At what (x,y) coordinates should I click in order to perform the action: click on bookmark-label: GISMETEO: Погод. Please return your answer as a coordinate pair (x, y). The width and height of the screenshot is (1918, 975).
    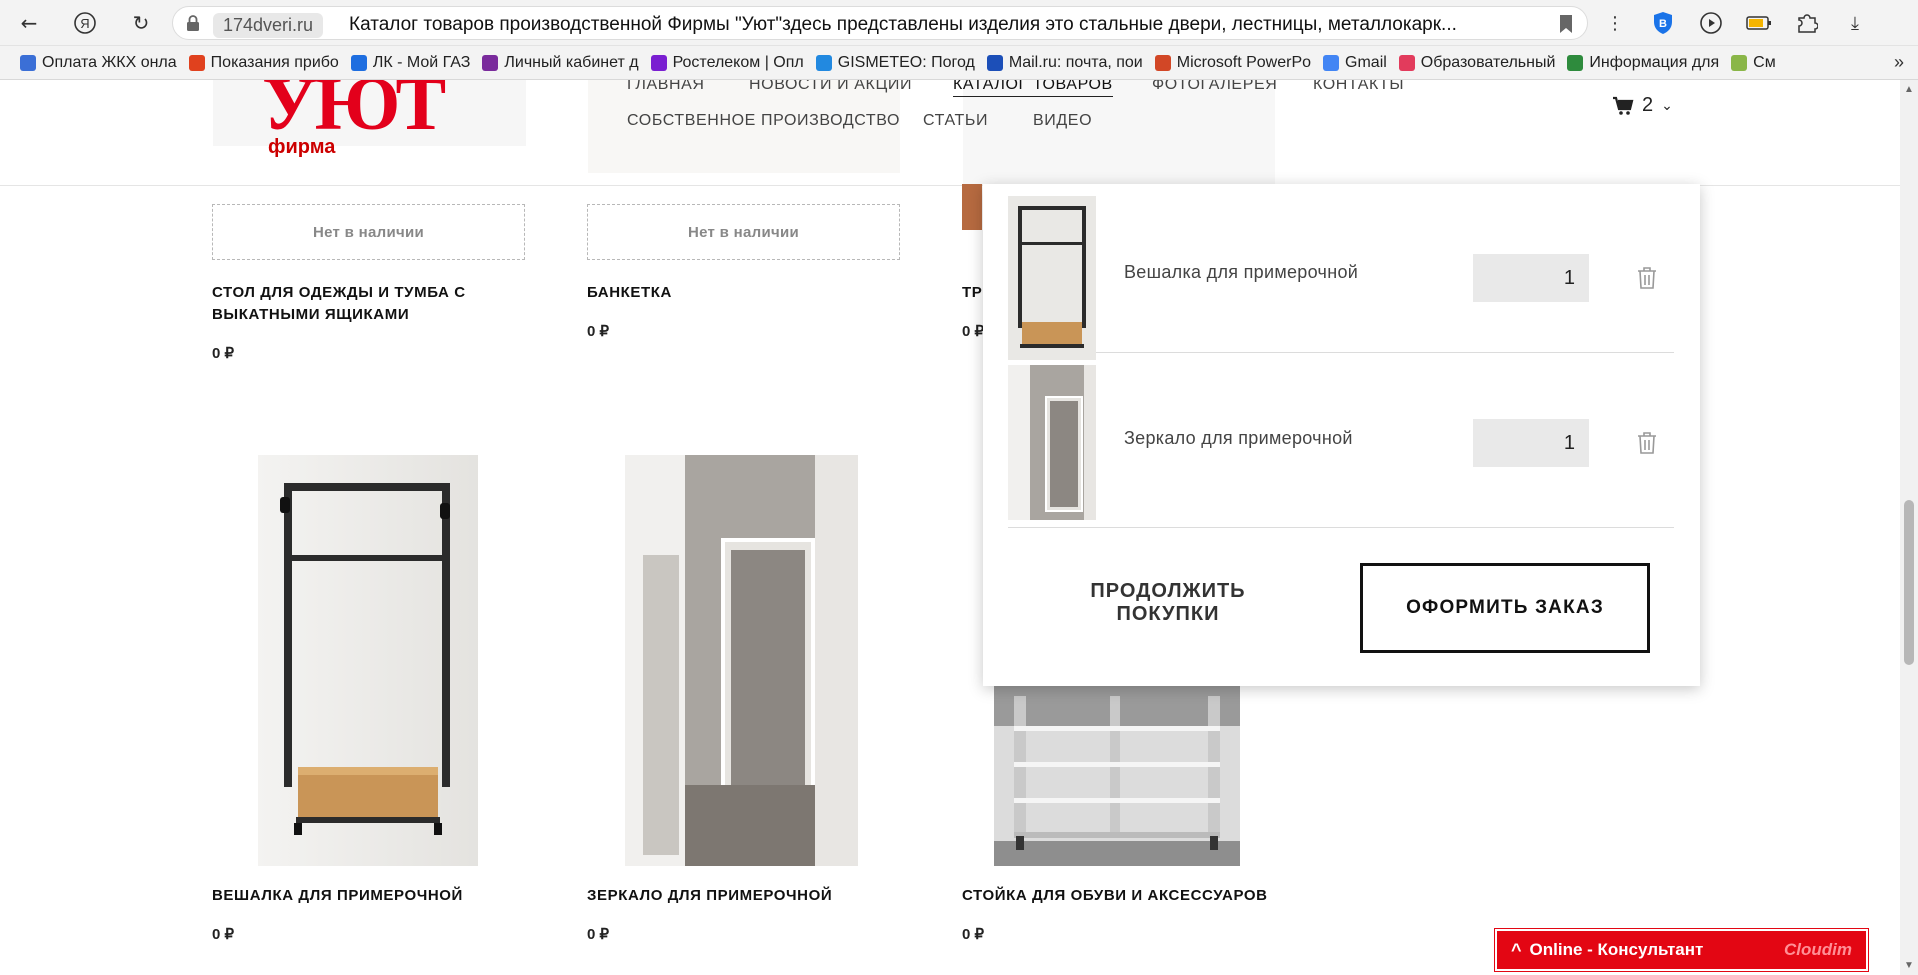
    Looking at the image, I should click on (906, 62).